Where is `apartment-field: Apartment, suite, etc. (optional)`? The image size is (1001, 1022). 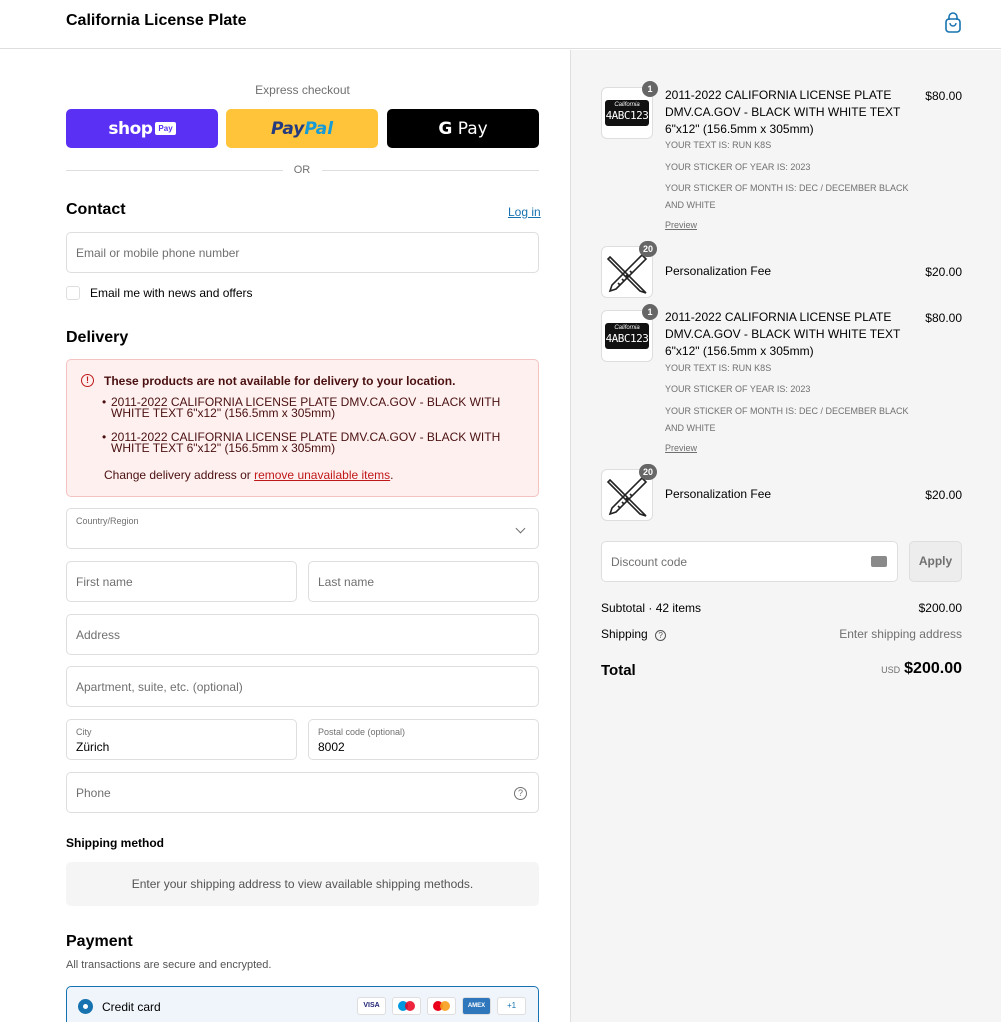
apartment-field: Apartment, suite, etc. (optional) is located at coordinates (302, 686).